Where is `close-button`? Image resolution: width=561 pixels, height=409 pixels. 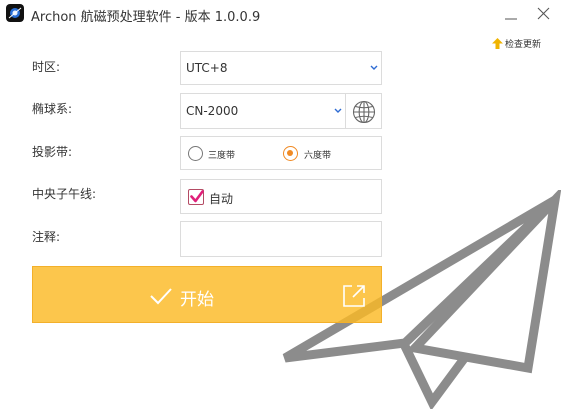
close-button is located at coordinates (543, 14).